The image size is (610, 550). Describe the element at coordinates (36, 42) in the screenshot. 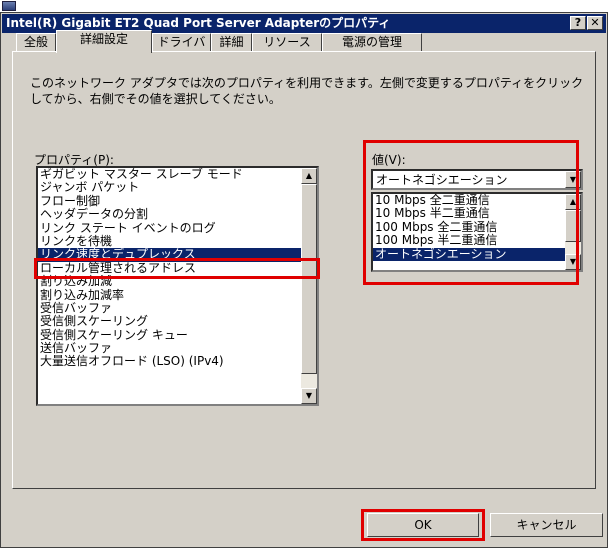

I see `tab-general: 全般` at that location.